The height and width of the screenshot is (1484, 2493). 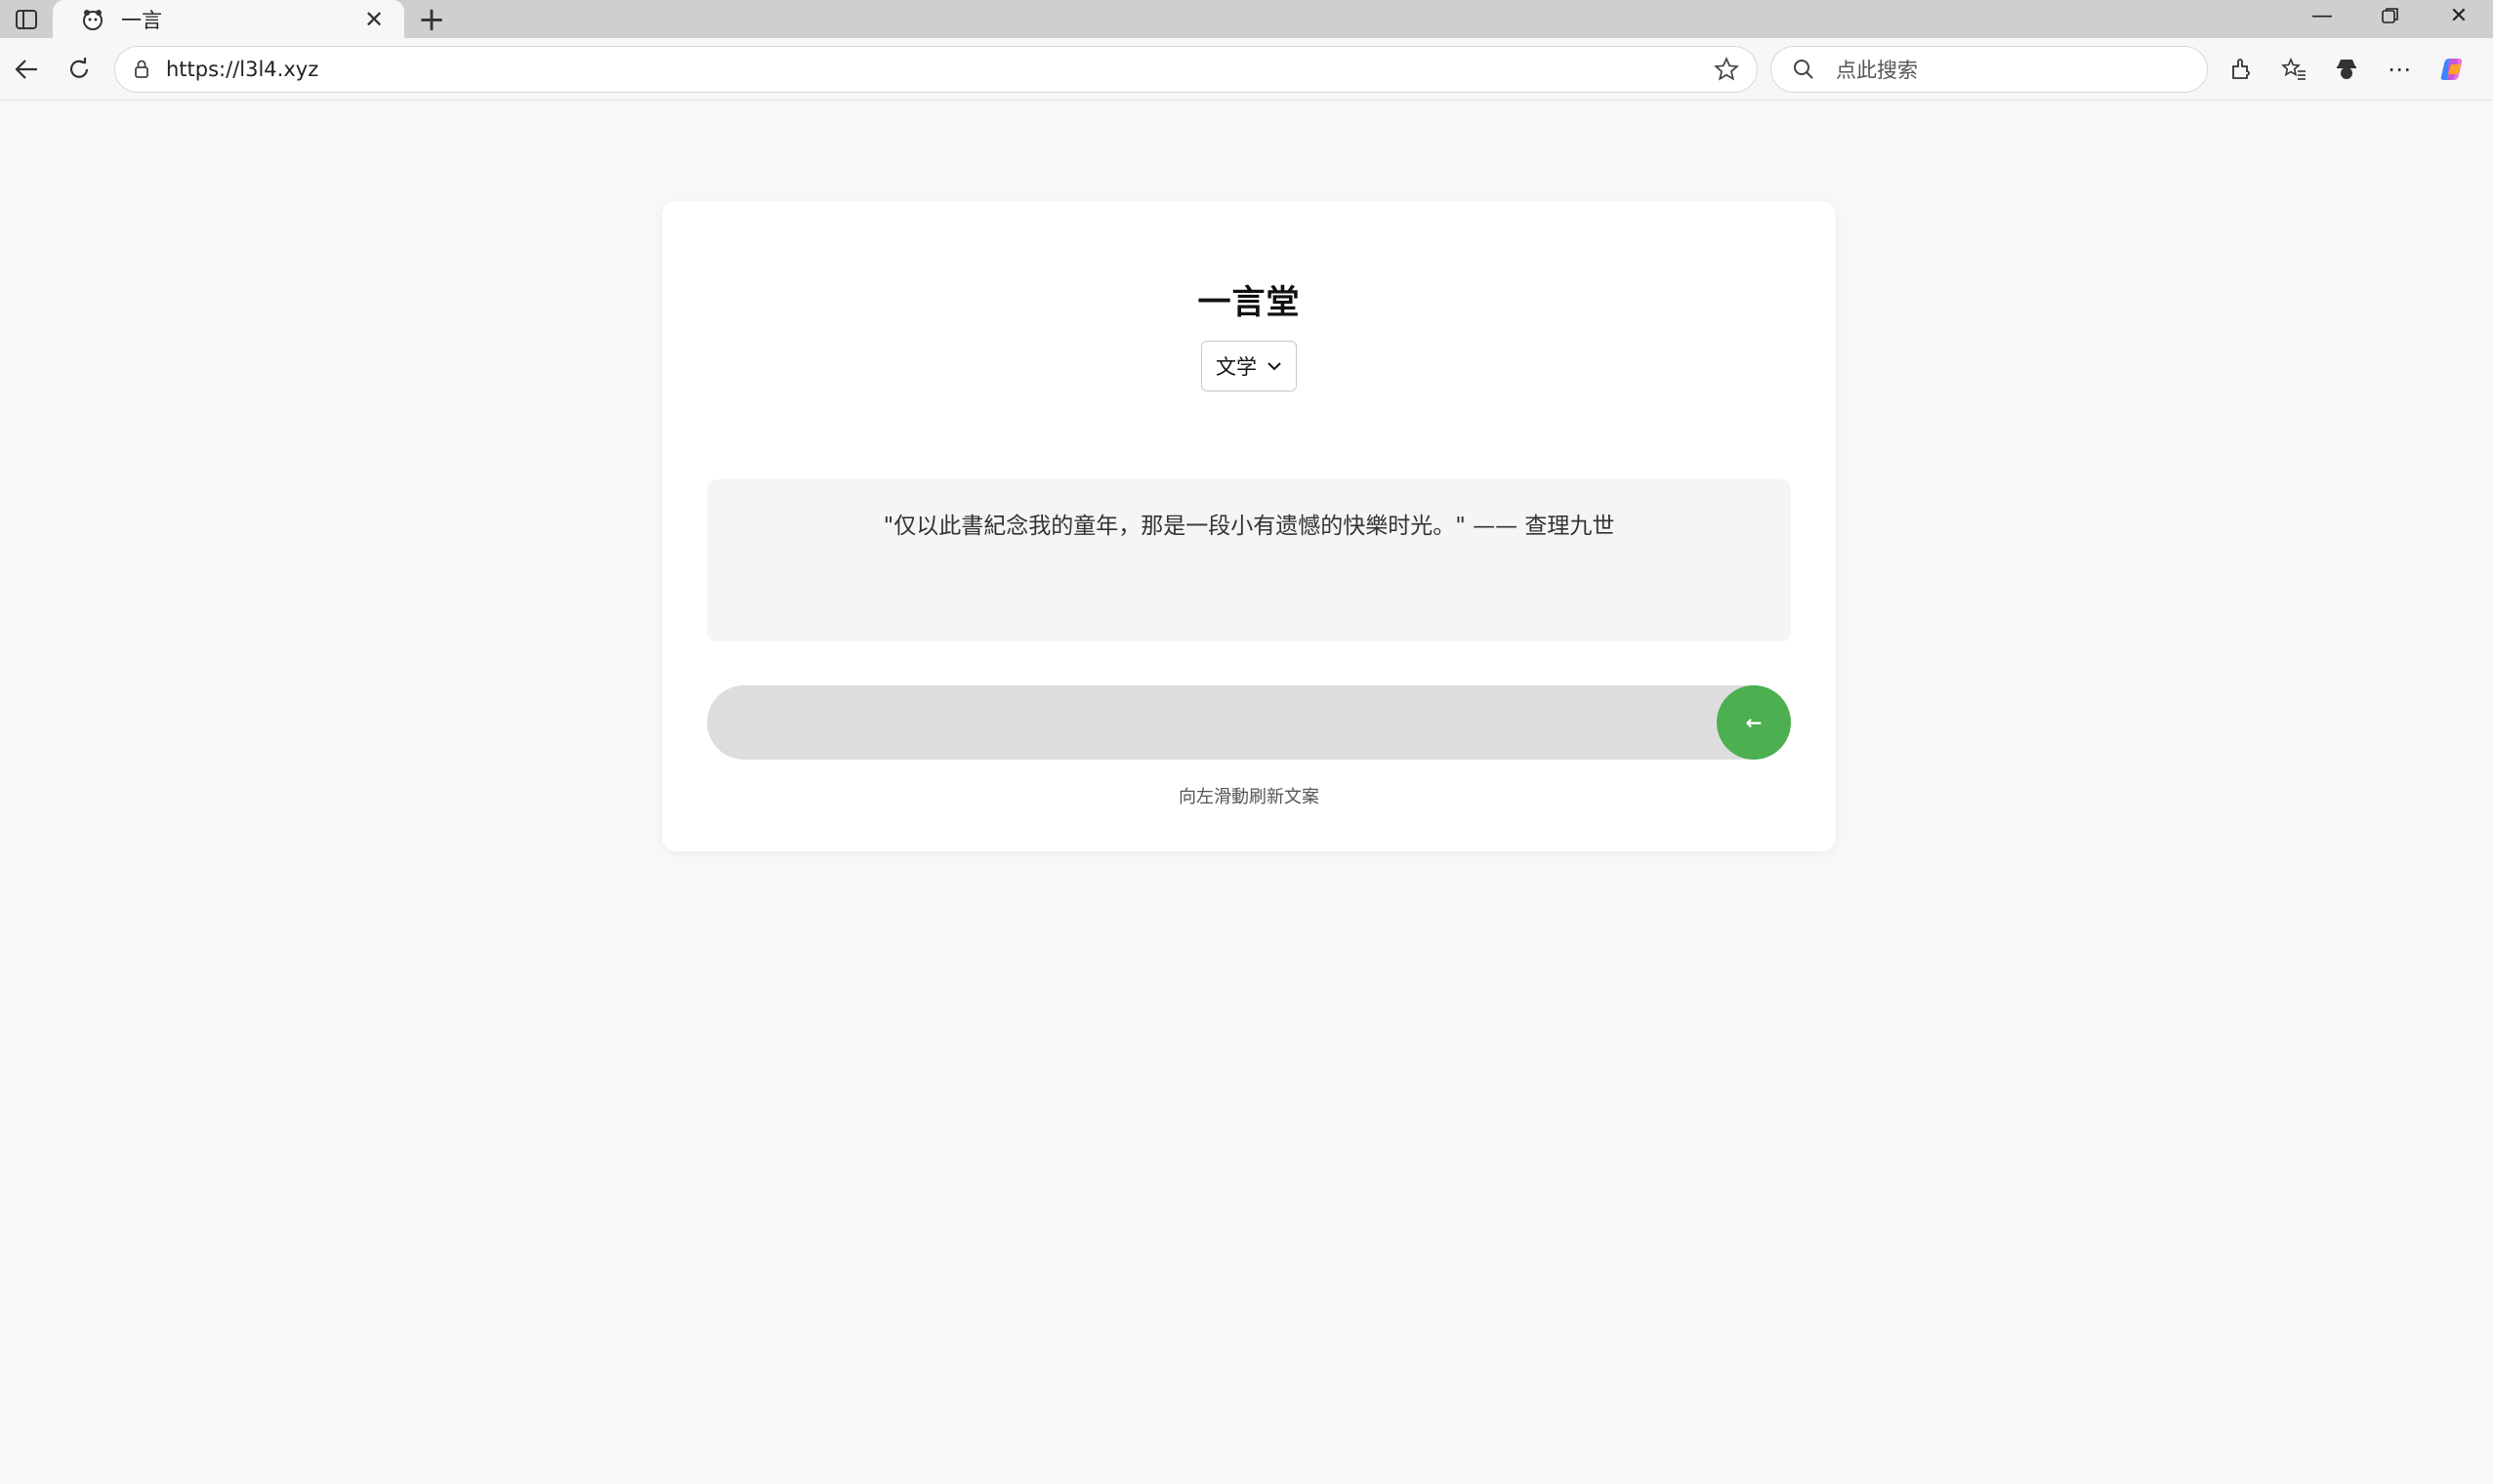 What do you see at coordinates (26, 19) in the screenshot?
I see `sidebar-toggle-icon` at bounding box center [26, 19].